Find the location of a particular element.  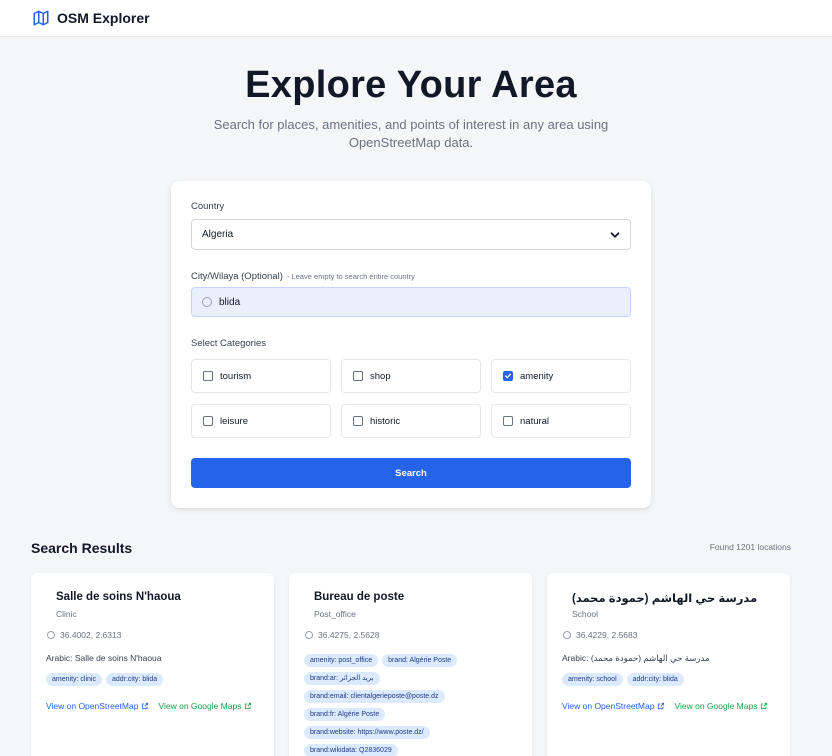

coords-text: 36.4229, 2.5683 is located at coordinates (607, 635).